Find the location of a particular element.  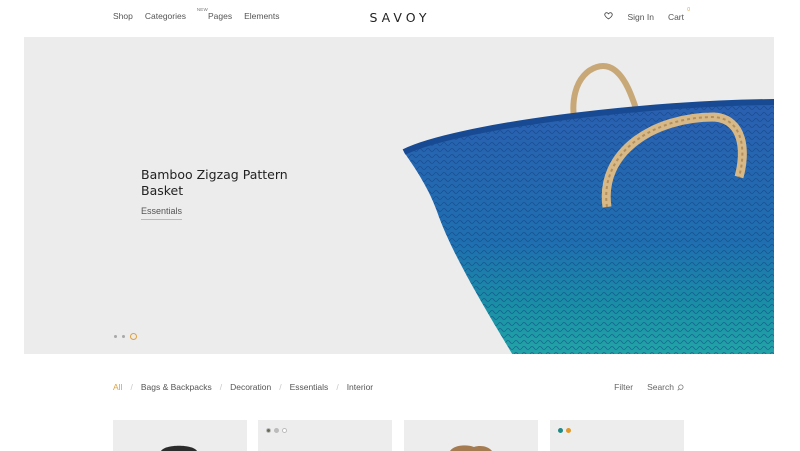

sign-in-link: Sign In is located at coordinates (640, 17).